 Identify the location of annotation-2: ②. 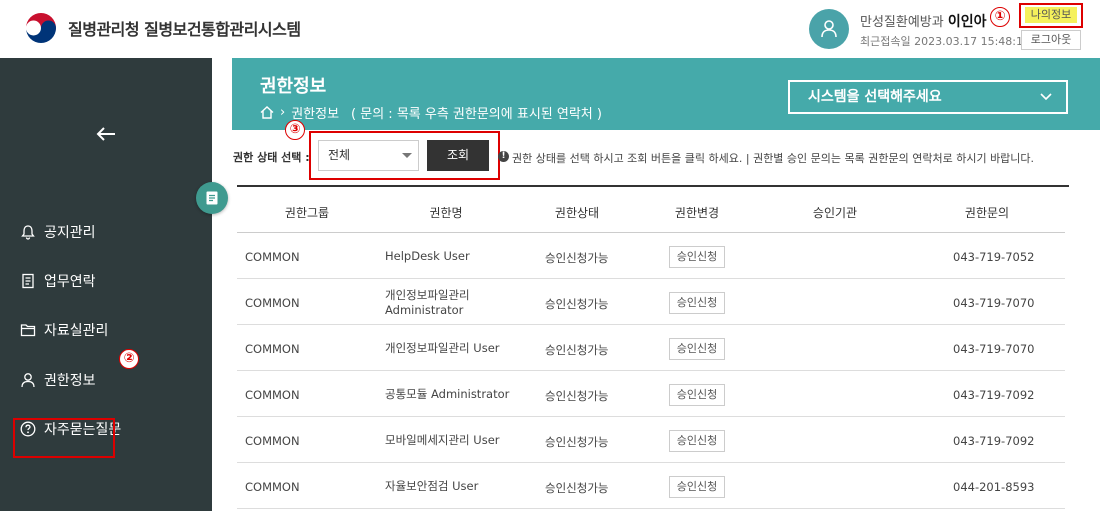
(129, 359).